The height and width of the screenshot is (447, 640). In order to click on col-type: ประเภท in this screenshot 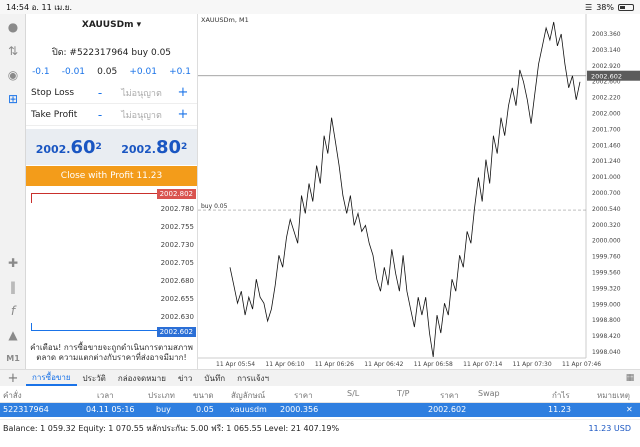, I will do `click(161, 395)`.